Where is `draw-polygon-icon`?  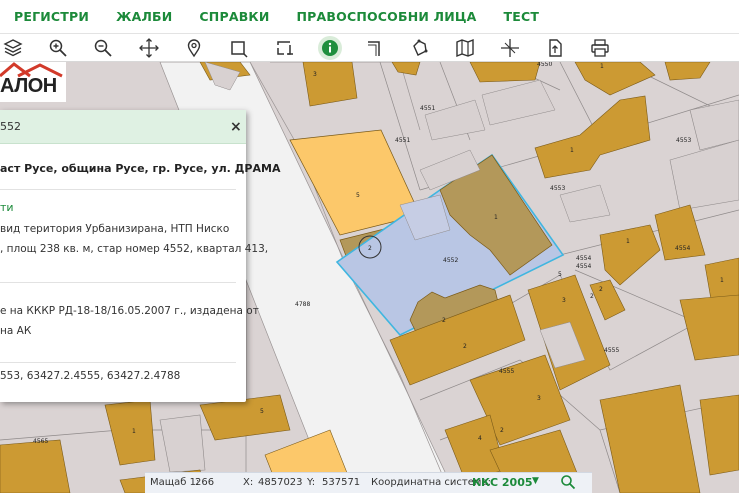
draw-polygon-icon is located at coordinates (420, 48).